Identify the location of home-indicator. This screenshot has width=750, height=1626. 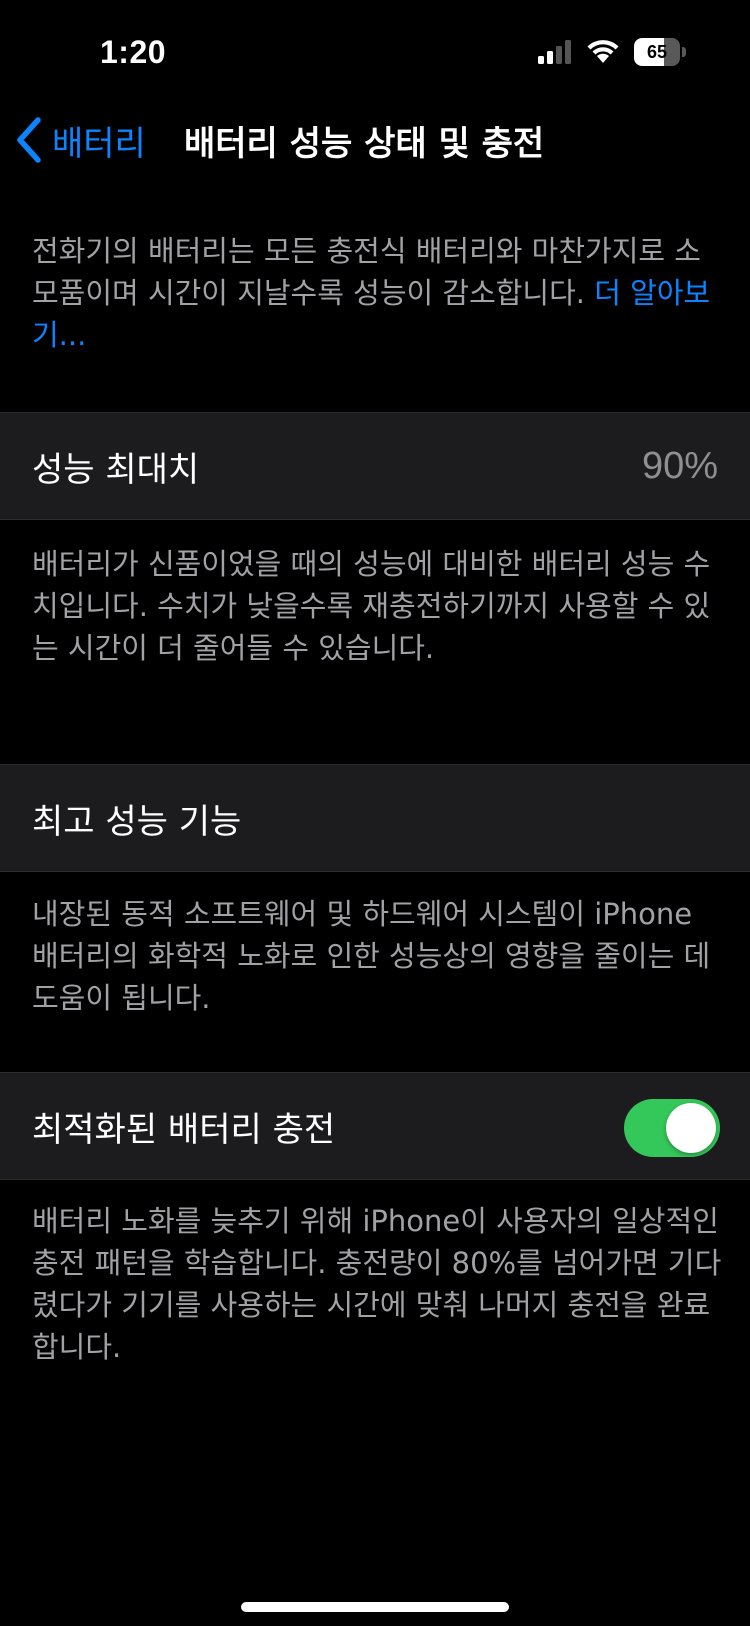
(375, 1607).